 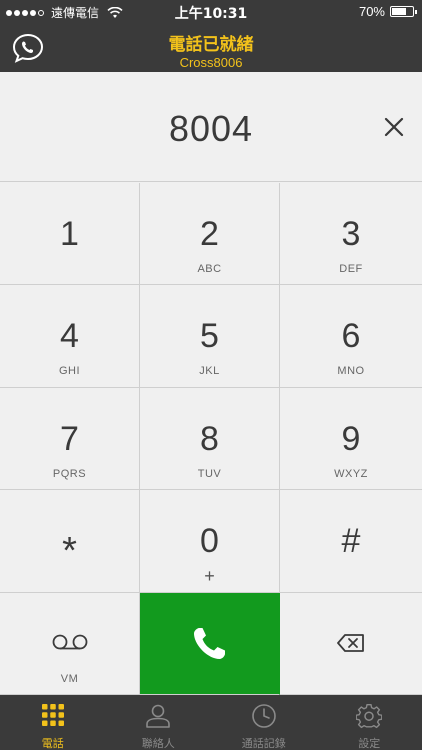 I want to click on key-6: 6 MNO, so click(x=351, y=336).